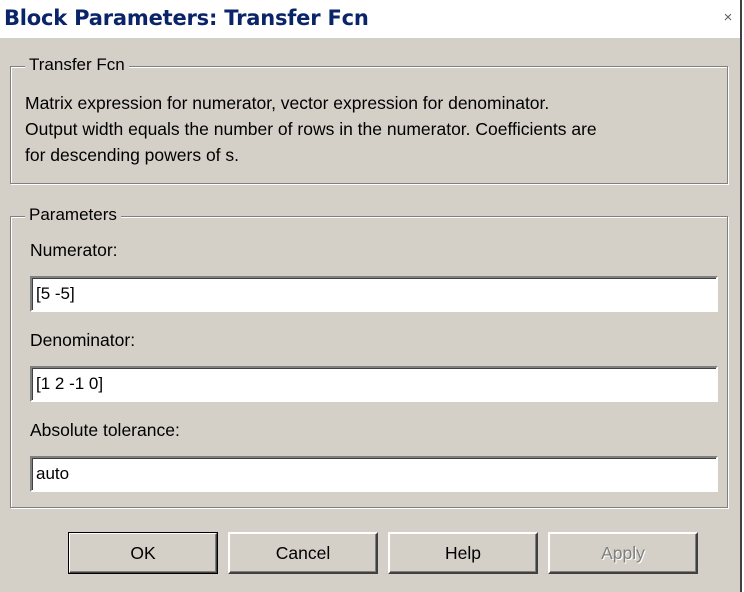  What do you see at coordinates (74, 250) in the screenshot?
I see `numerator-label: Numerator:` at bounding box center [74, 250].